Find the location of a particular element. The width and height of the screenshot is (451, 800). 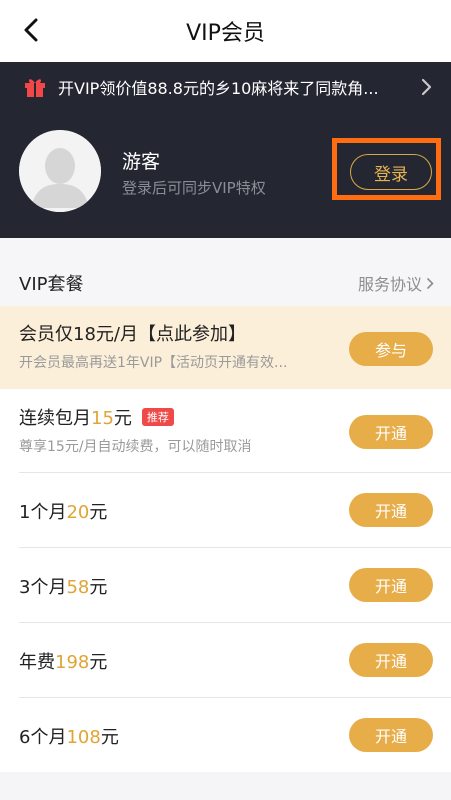

plan-row-6-months: 6个月108元 开通 is located at coordinates (225, 735).